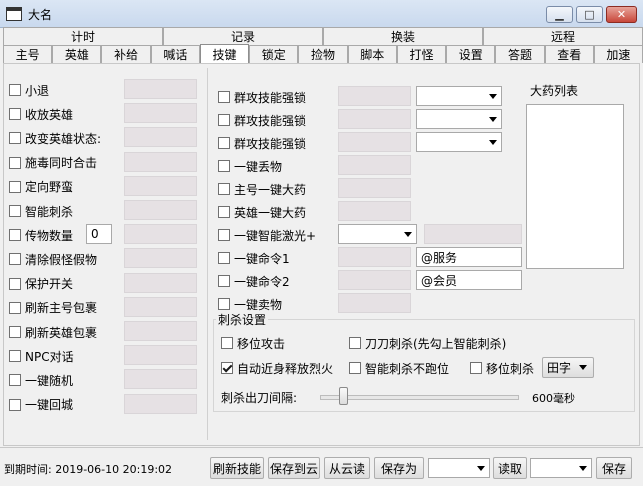  Describe the element at coordinates (355, 343) in the screenshot. I see `blade-stab-checkbox` at that location.